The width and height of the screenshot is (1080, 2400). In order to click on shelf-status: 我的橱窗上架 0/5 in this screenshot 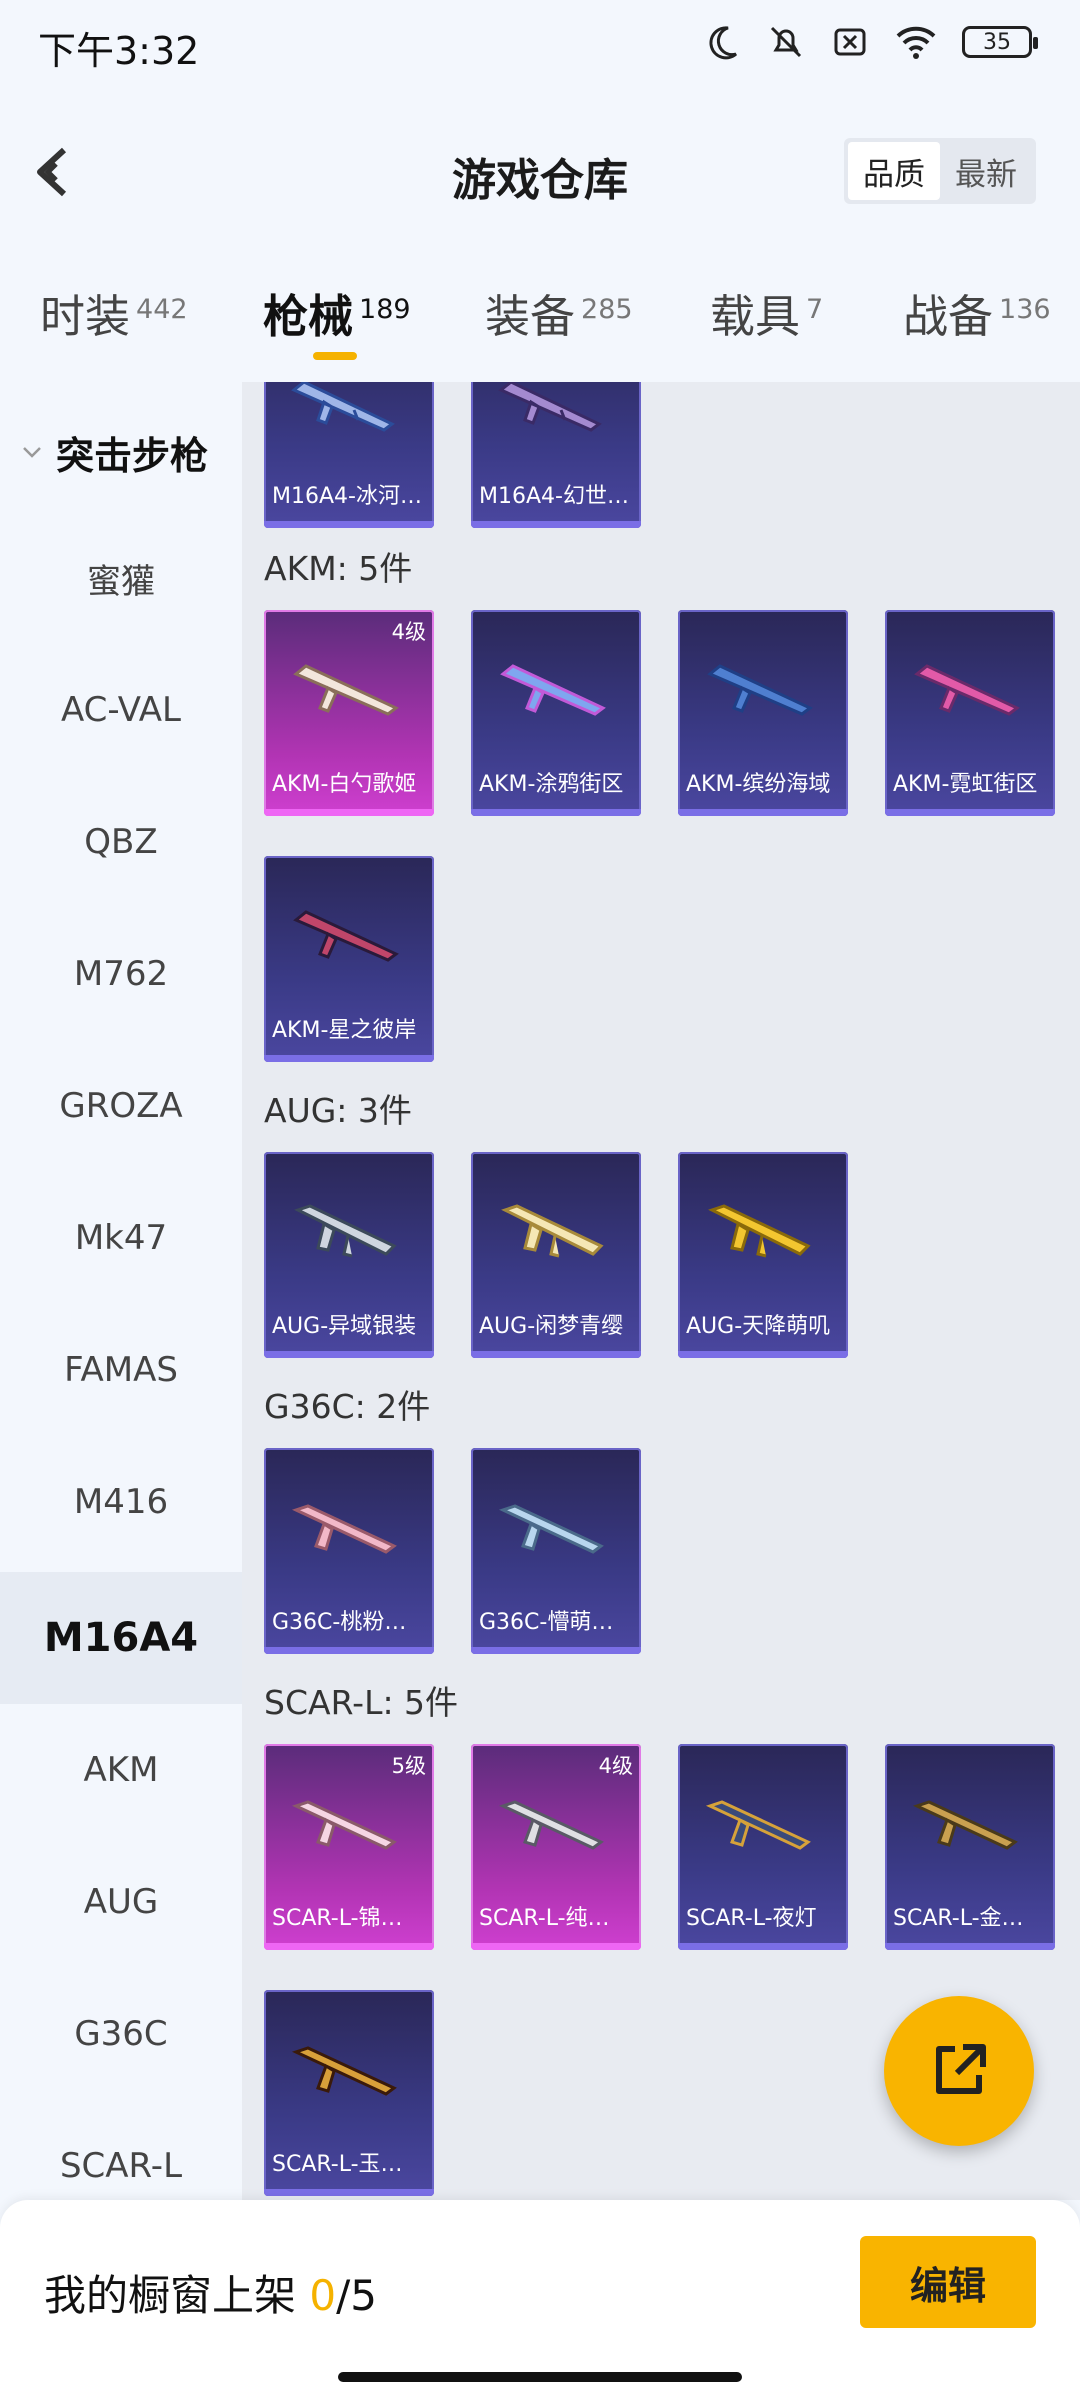, I will do `click(210, 2292)`.